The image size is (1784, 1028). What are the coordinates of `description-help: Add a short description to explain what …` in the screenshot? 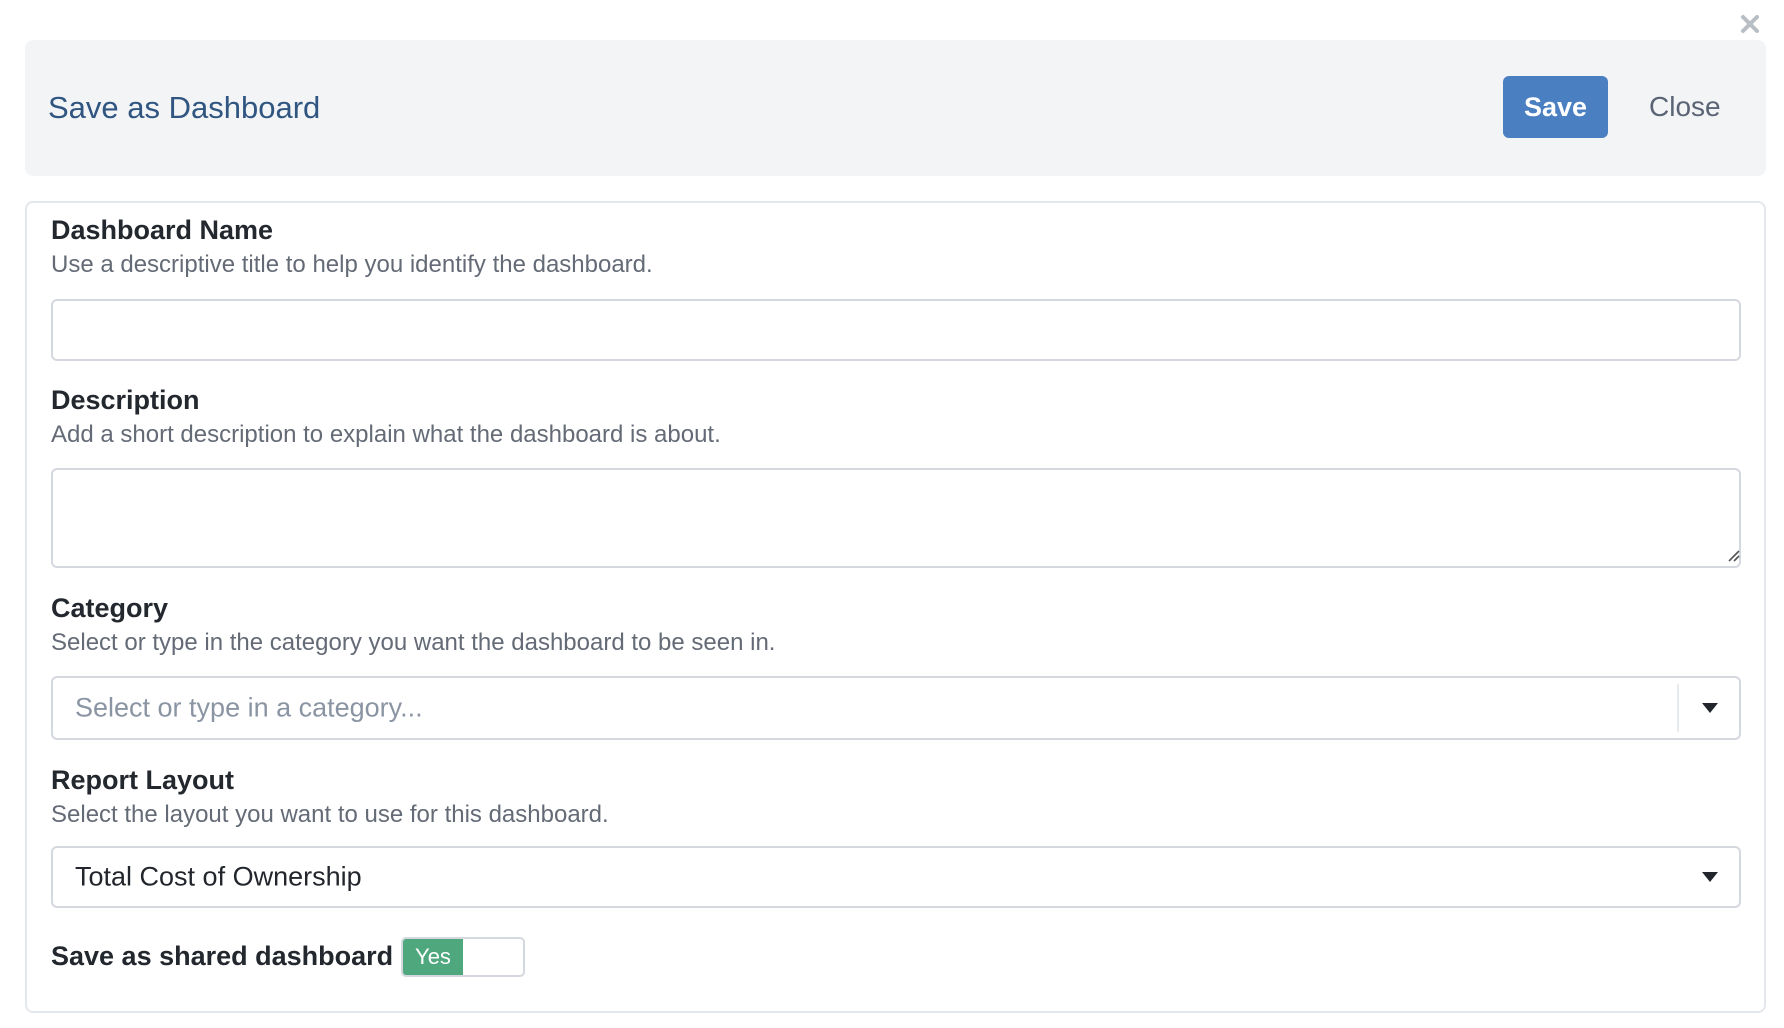 It's located at (386, 434).